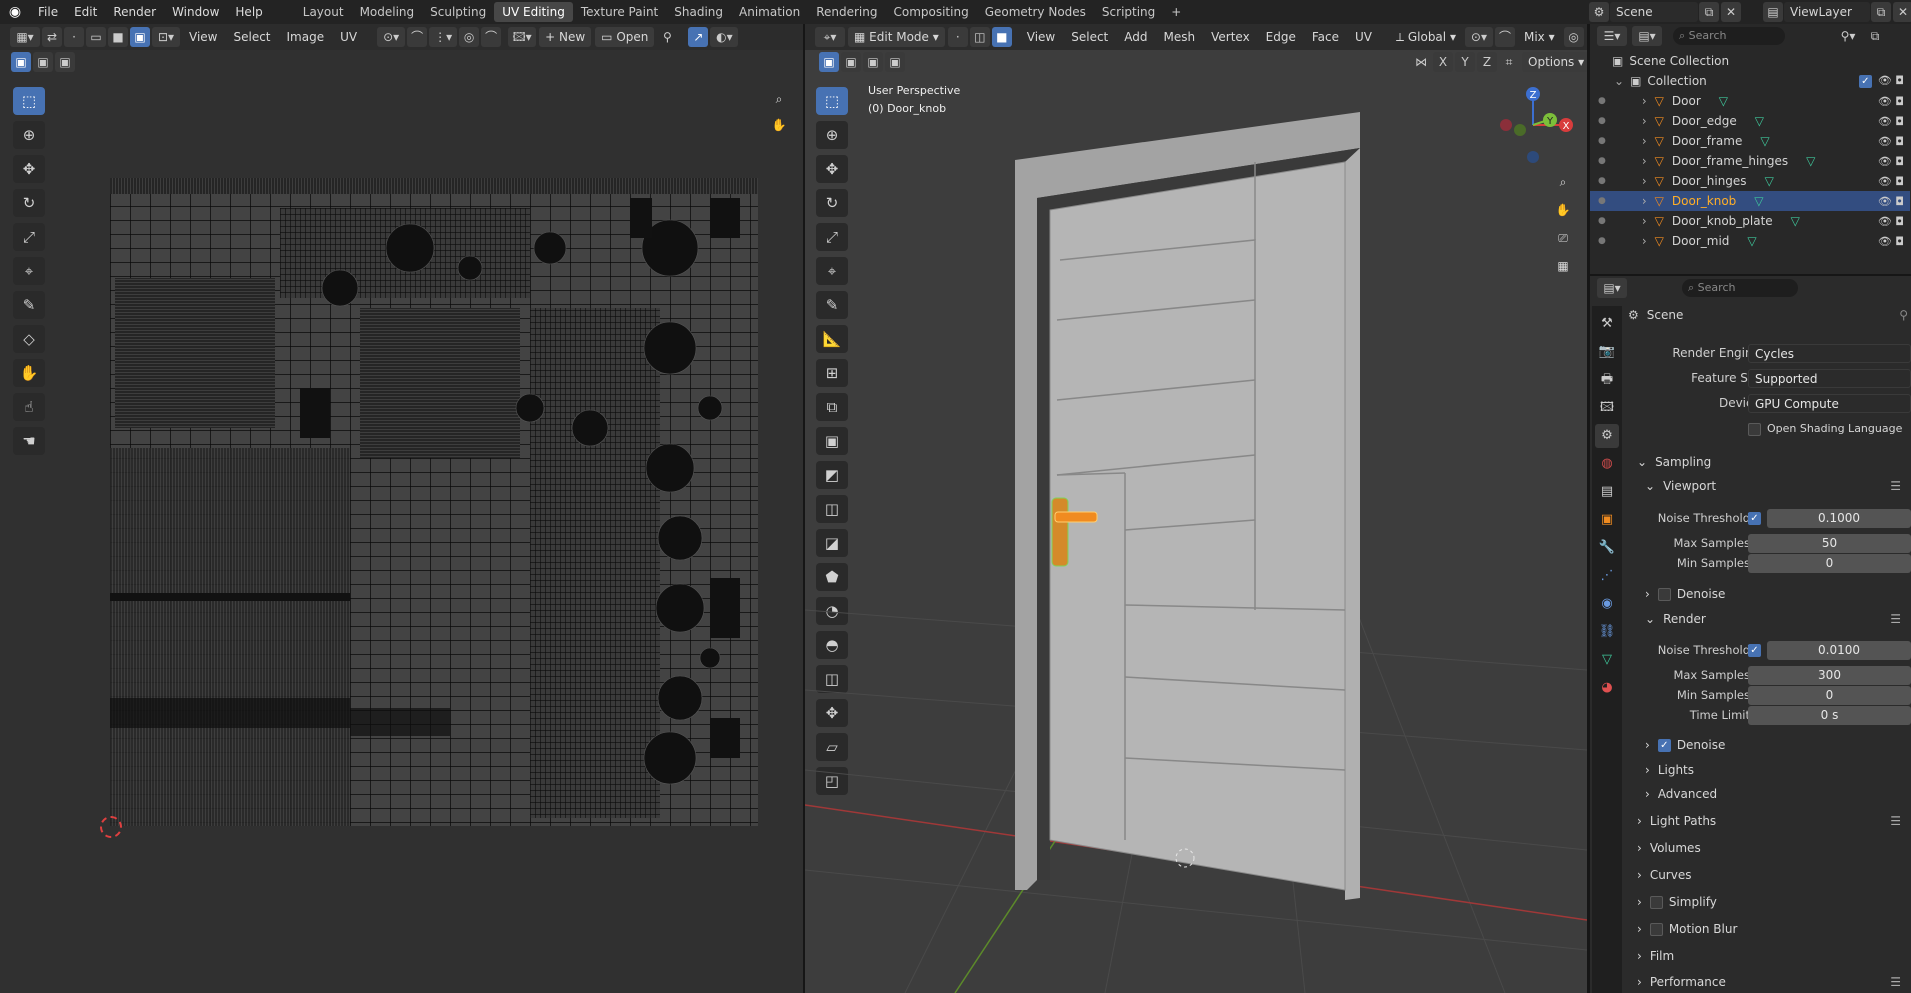 The width and height of the screenshot is (1911, 993). Describe the element at coordinates (522, 37) in the screenshot. I see `image-browse-icon: 🖾▾` at that location.